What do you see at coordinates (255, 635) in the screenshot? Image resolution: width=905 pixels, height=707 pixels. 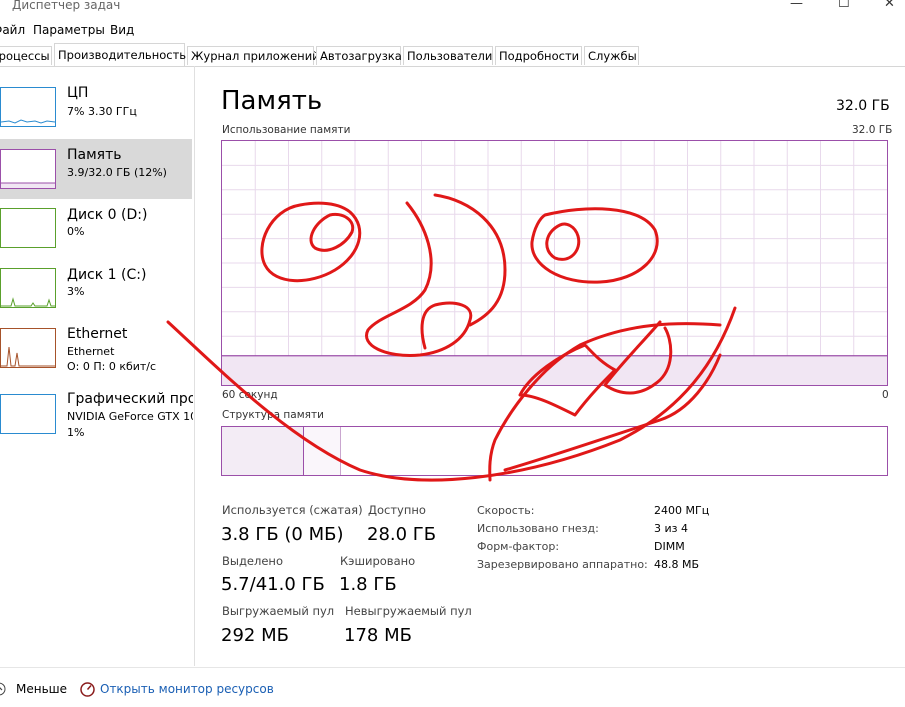 I see `paged-pool-value: 292 МБ` at bounding box center [255, 635].